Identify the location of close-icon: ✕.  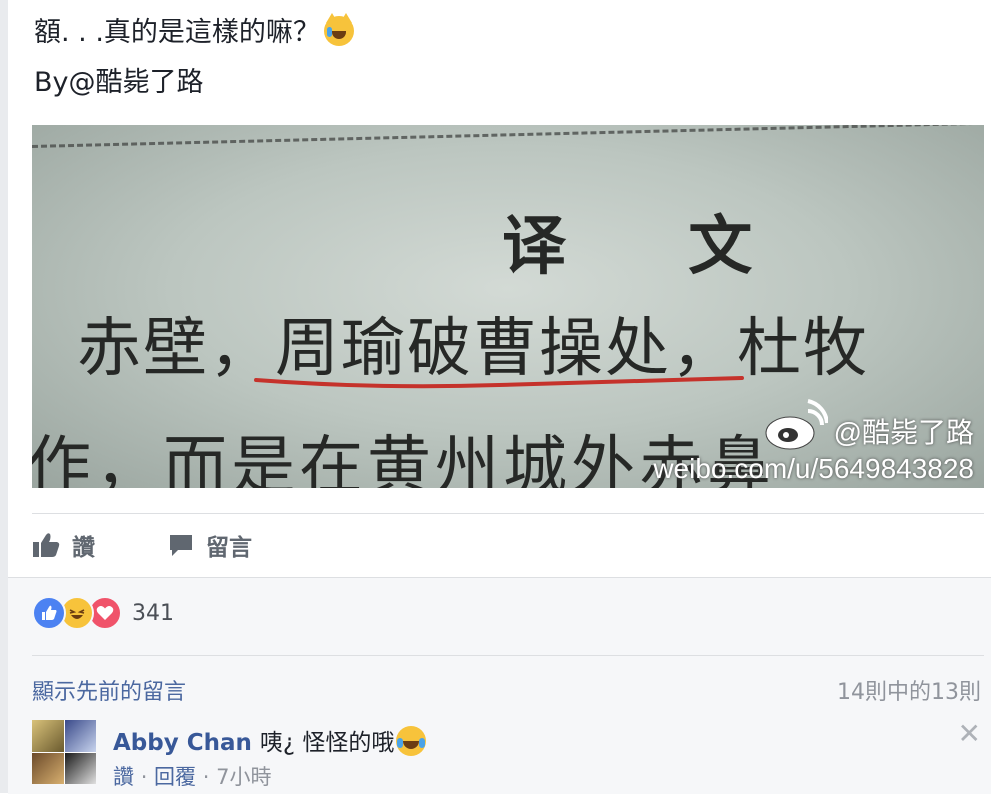
(969, 734).